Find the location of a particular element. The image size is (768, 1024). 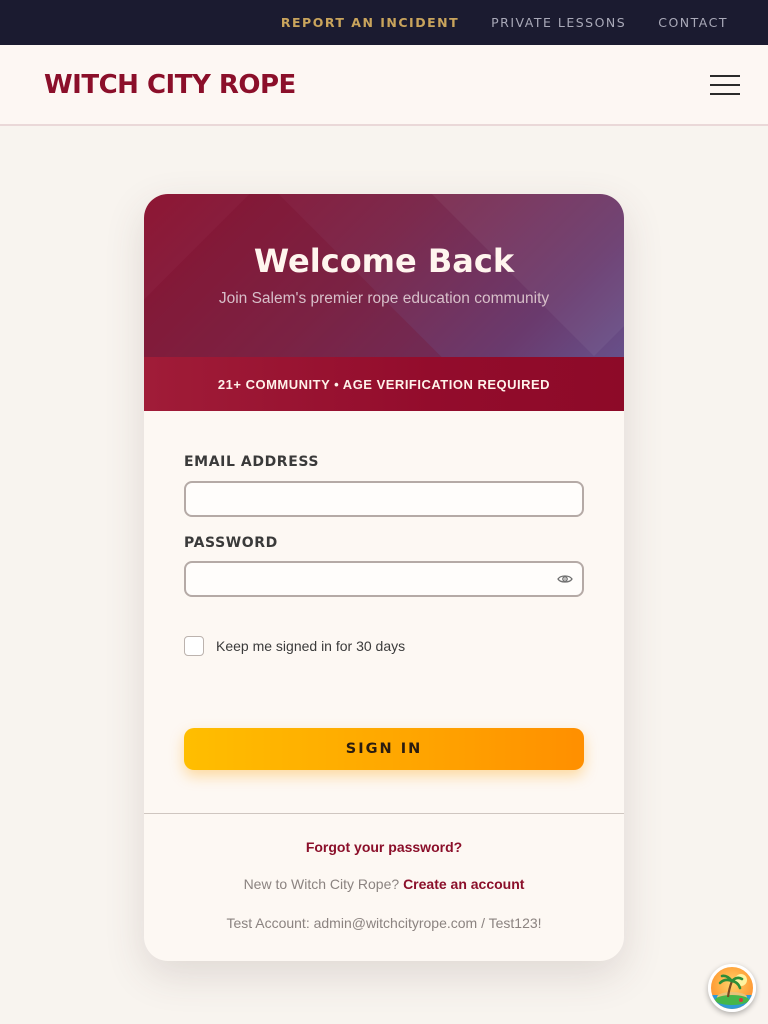

private-lessons-link: PRIVATE LESSONS is located at coordinates (558, 22).